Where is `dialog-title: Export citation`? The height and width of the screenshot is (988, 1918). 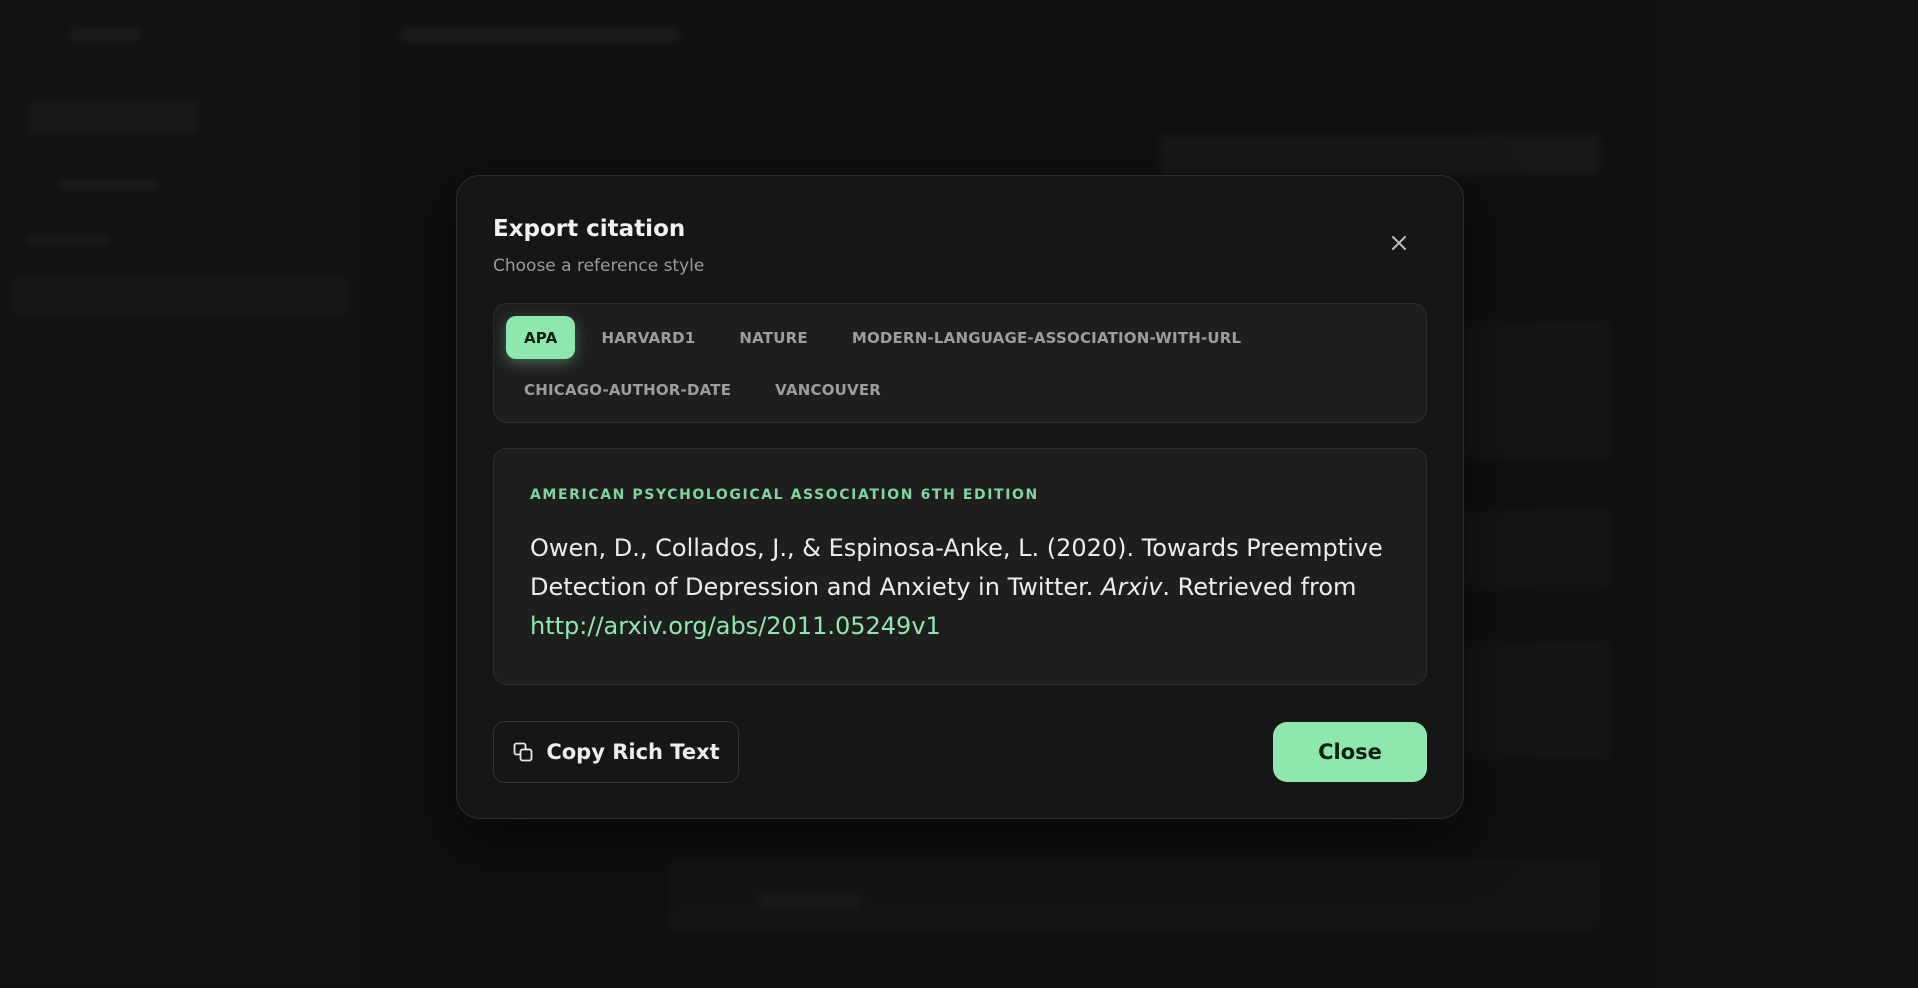
dialog-title: Export citation is located at coordinates (589, 229).